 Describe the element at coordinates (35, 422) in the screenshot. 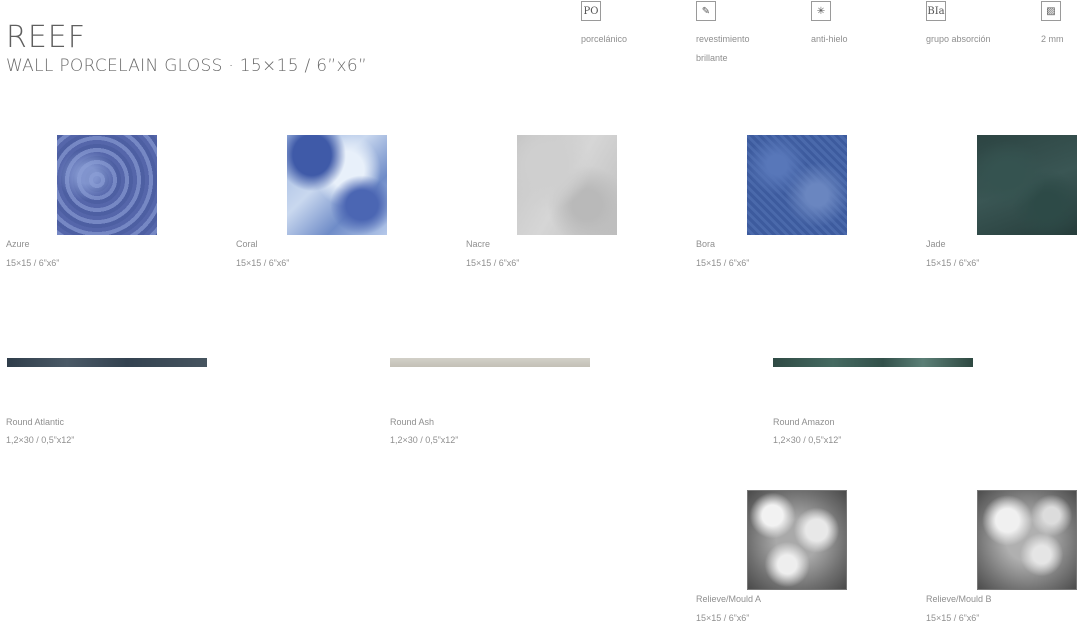

I see `strip-name: Round Atlantic` at that location.